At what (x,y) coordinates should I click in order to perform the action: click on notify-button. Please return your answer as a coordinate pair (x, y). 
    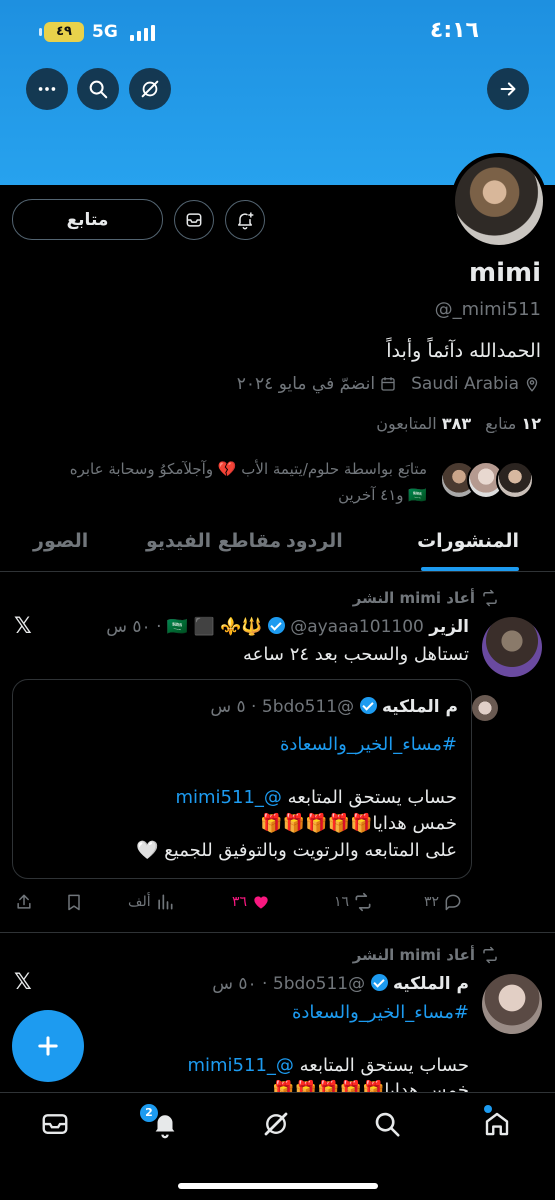
    Looking at the image, I should click on (245, 220).